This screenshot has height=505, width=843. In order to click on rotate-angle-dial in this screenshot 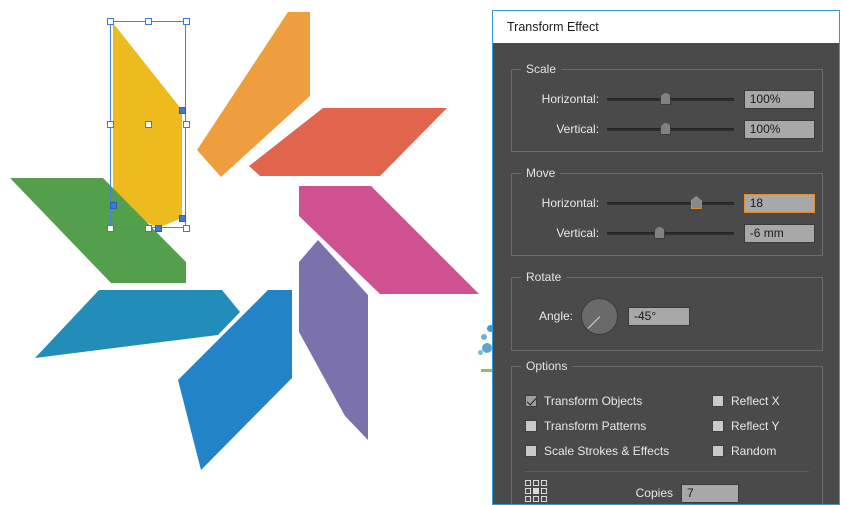, I will do `click(599, 316)`.